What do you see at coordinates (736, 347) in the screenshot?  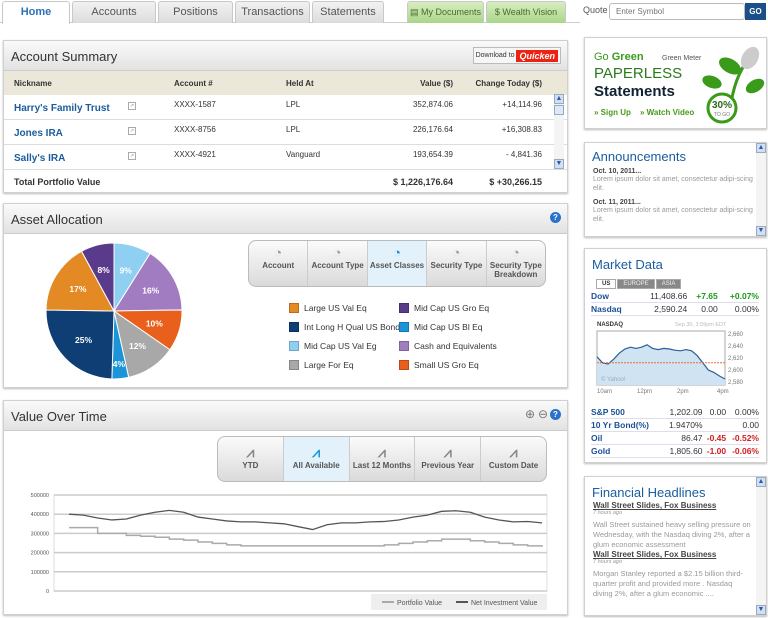 I see `y-tick-label: 2,640` at bounding box center [736, 347].